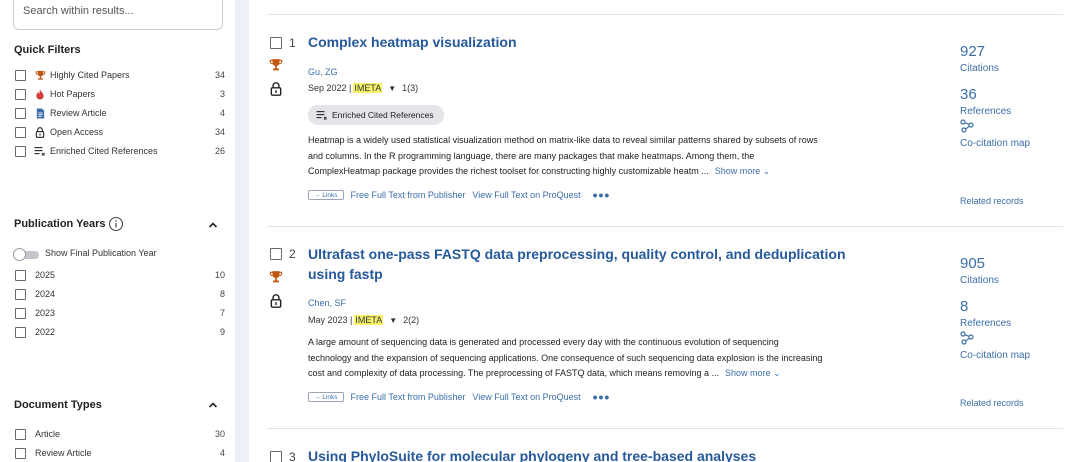  What do you see at coordinates (28, 254) in the screenshot?
I see `final-publication-year-toggle` at bounding box center [28, 254].